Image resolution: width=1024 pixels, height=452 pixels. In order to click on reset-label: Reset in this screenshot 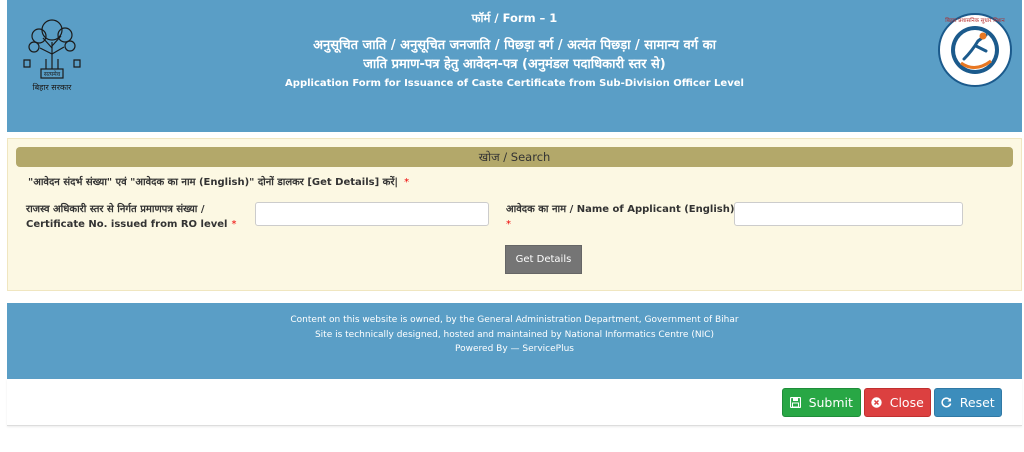, I will do `click(977, 402)`.